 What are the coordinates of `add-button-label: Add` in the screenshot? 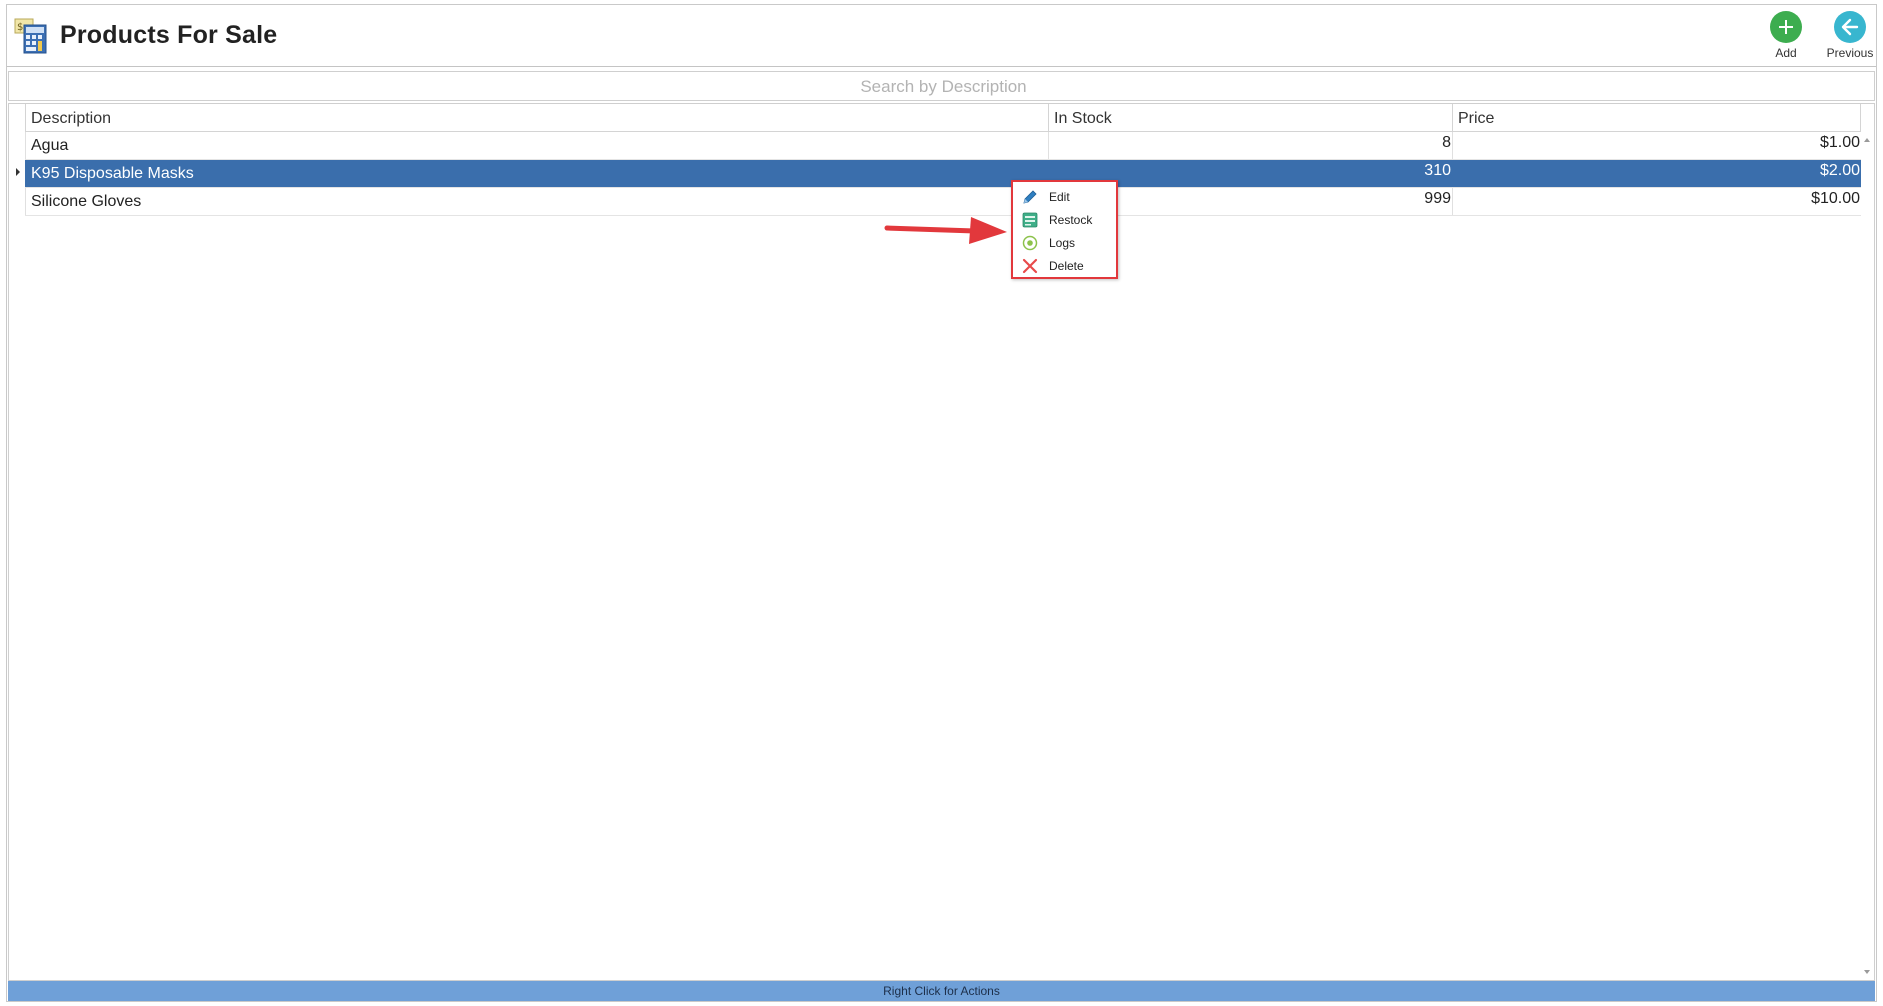 It's located at (1786, 53).